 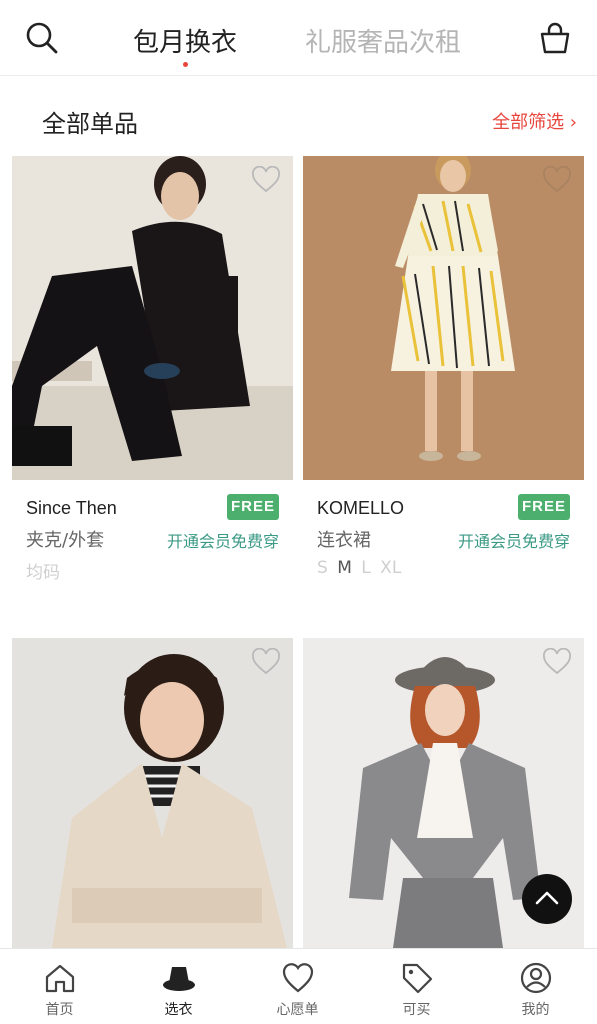 I want to click on bottom-navigation: 首页 选衣 心愿单 可买 我的, so click(x=298, y=986).